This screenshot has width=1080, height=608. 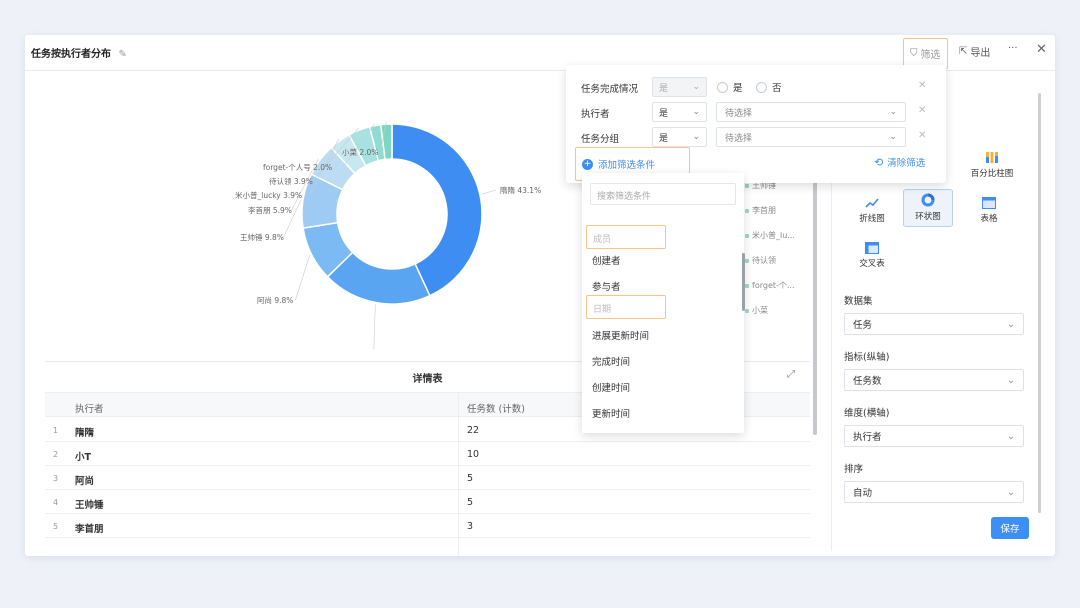 What do you see at coordinates (1010, 528) in the screenshot?
I see `save-button: 保存` at bounding box center [1010, 528].